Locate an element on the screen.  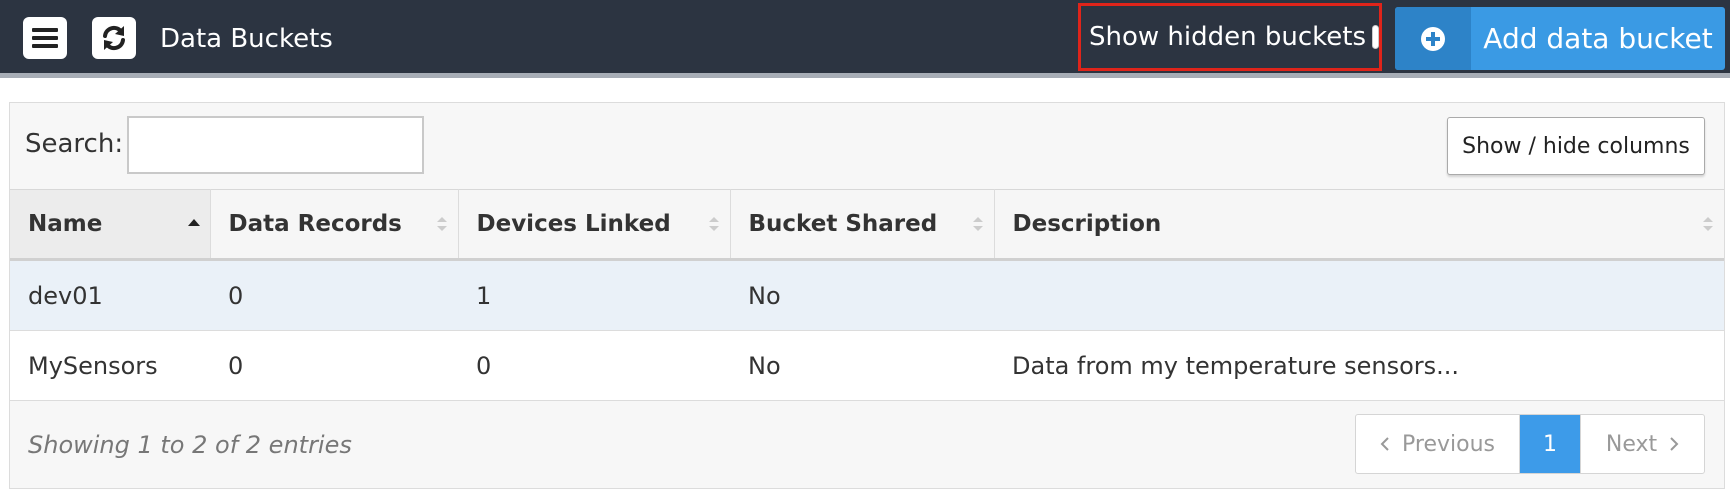
next-page-button: Next is located at coordinates (1642, 444).